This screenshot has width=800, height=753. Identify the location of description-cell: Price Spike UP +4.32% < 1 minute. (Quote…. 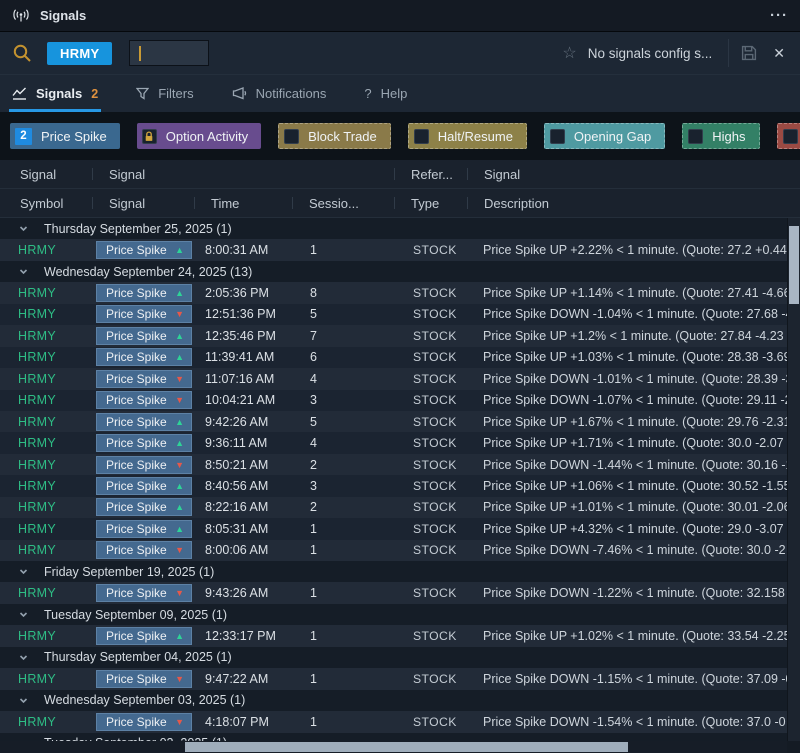
(633, 528).